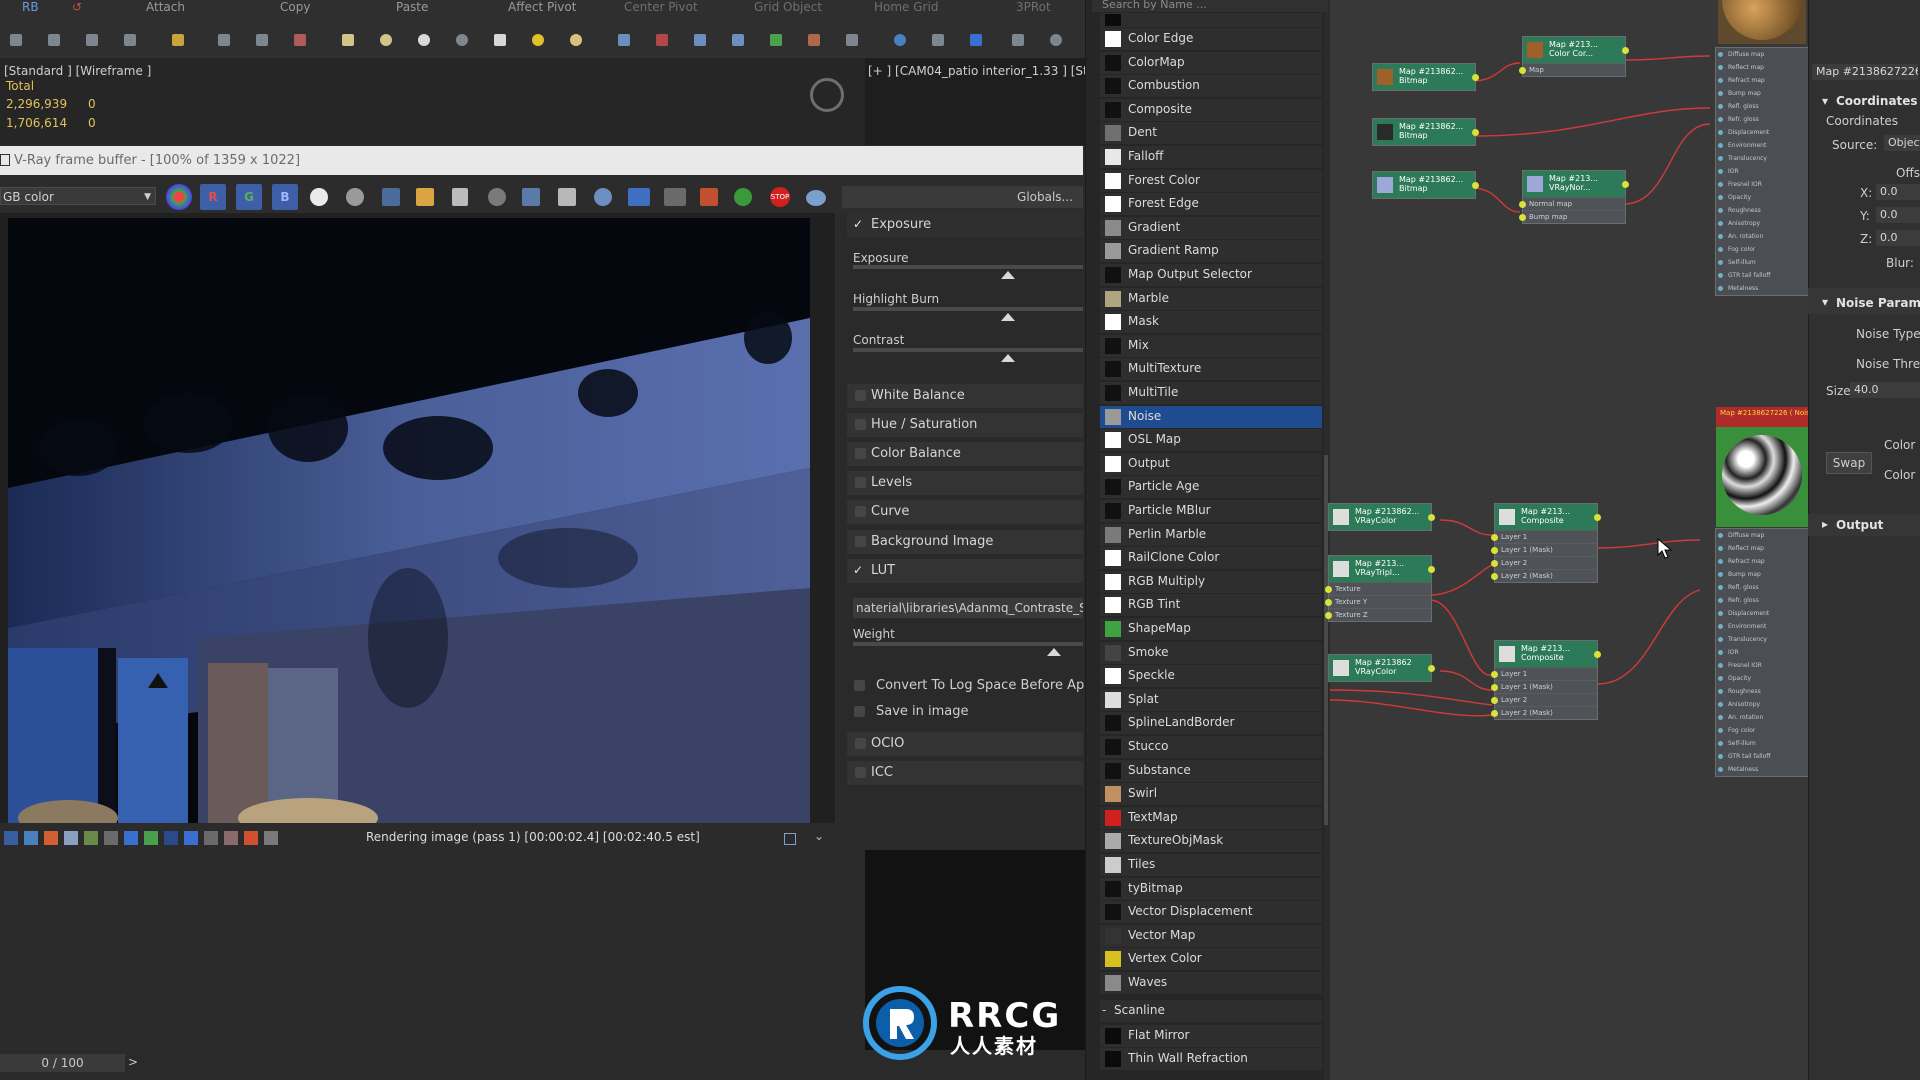  I want to click on teapot-icon, so click(603, 197).